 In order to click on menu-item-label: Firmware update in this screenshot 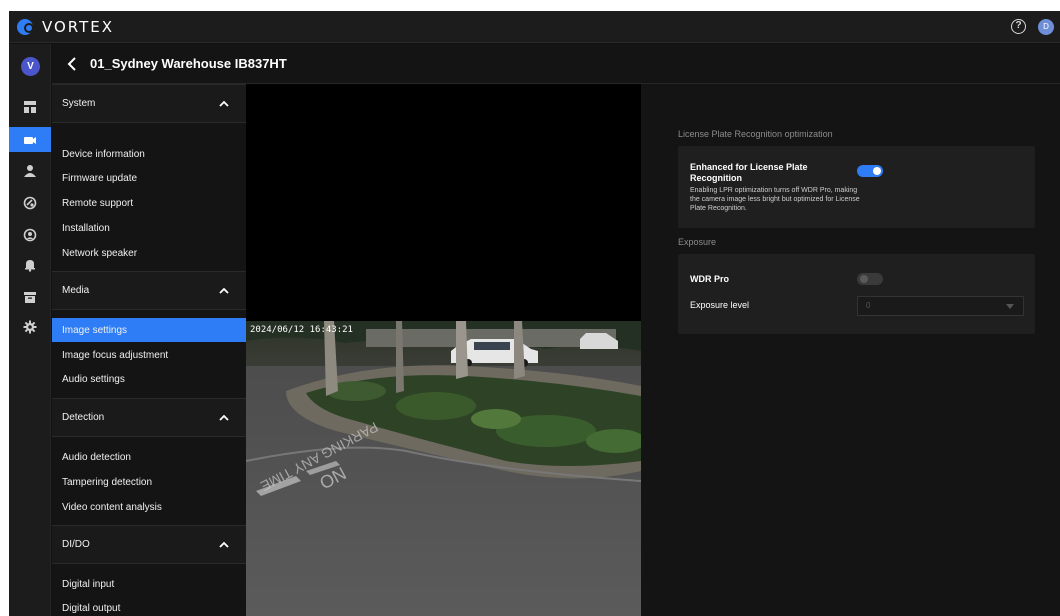, I will do `click(100, 178)`.